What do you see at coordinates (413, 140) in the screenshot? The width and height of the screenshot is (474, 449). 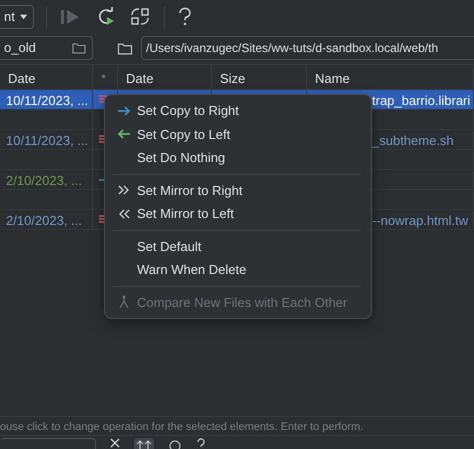 I see `table-cell: _subtheme.sh` at bounding box center [413, 140].